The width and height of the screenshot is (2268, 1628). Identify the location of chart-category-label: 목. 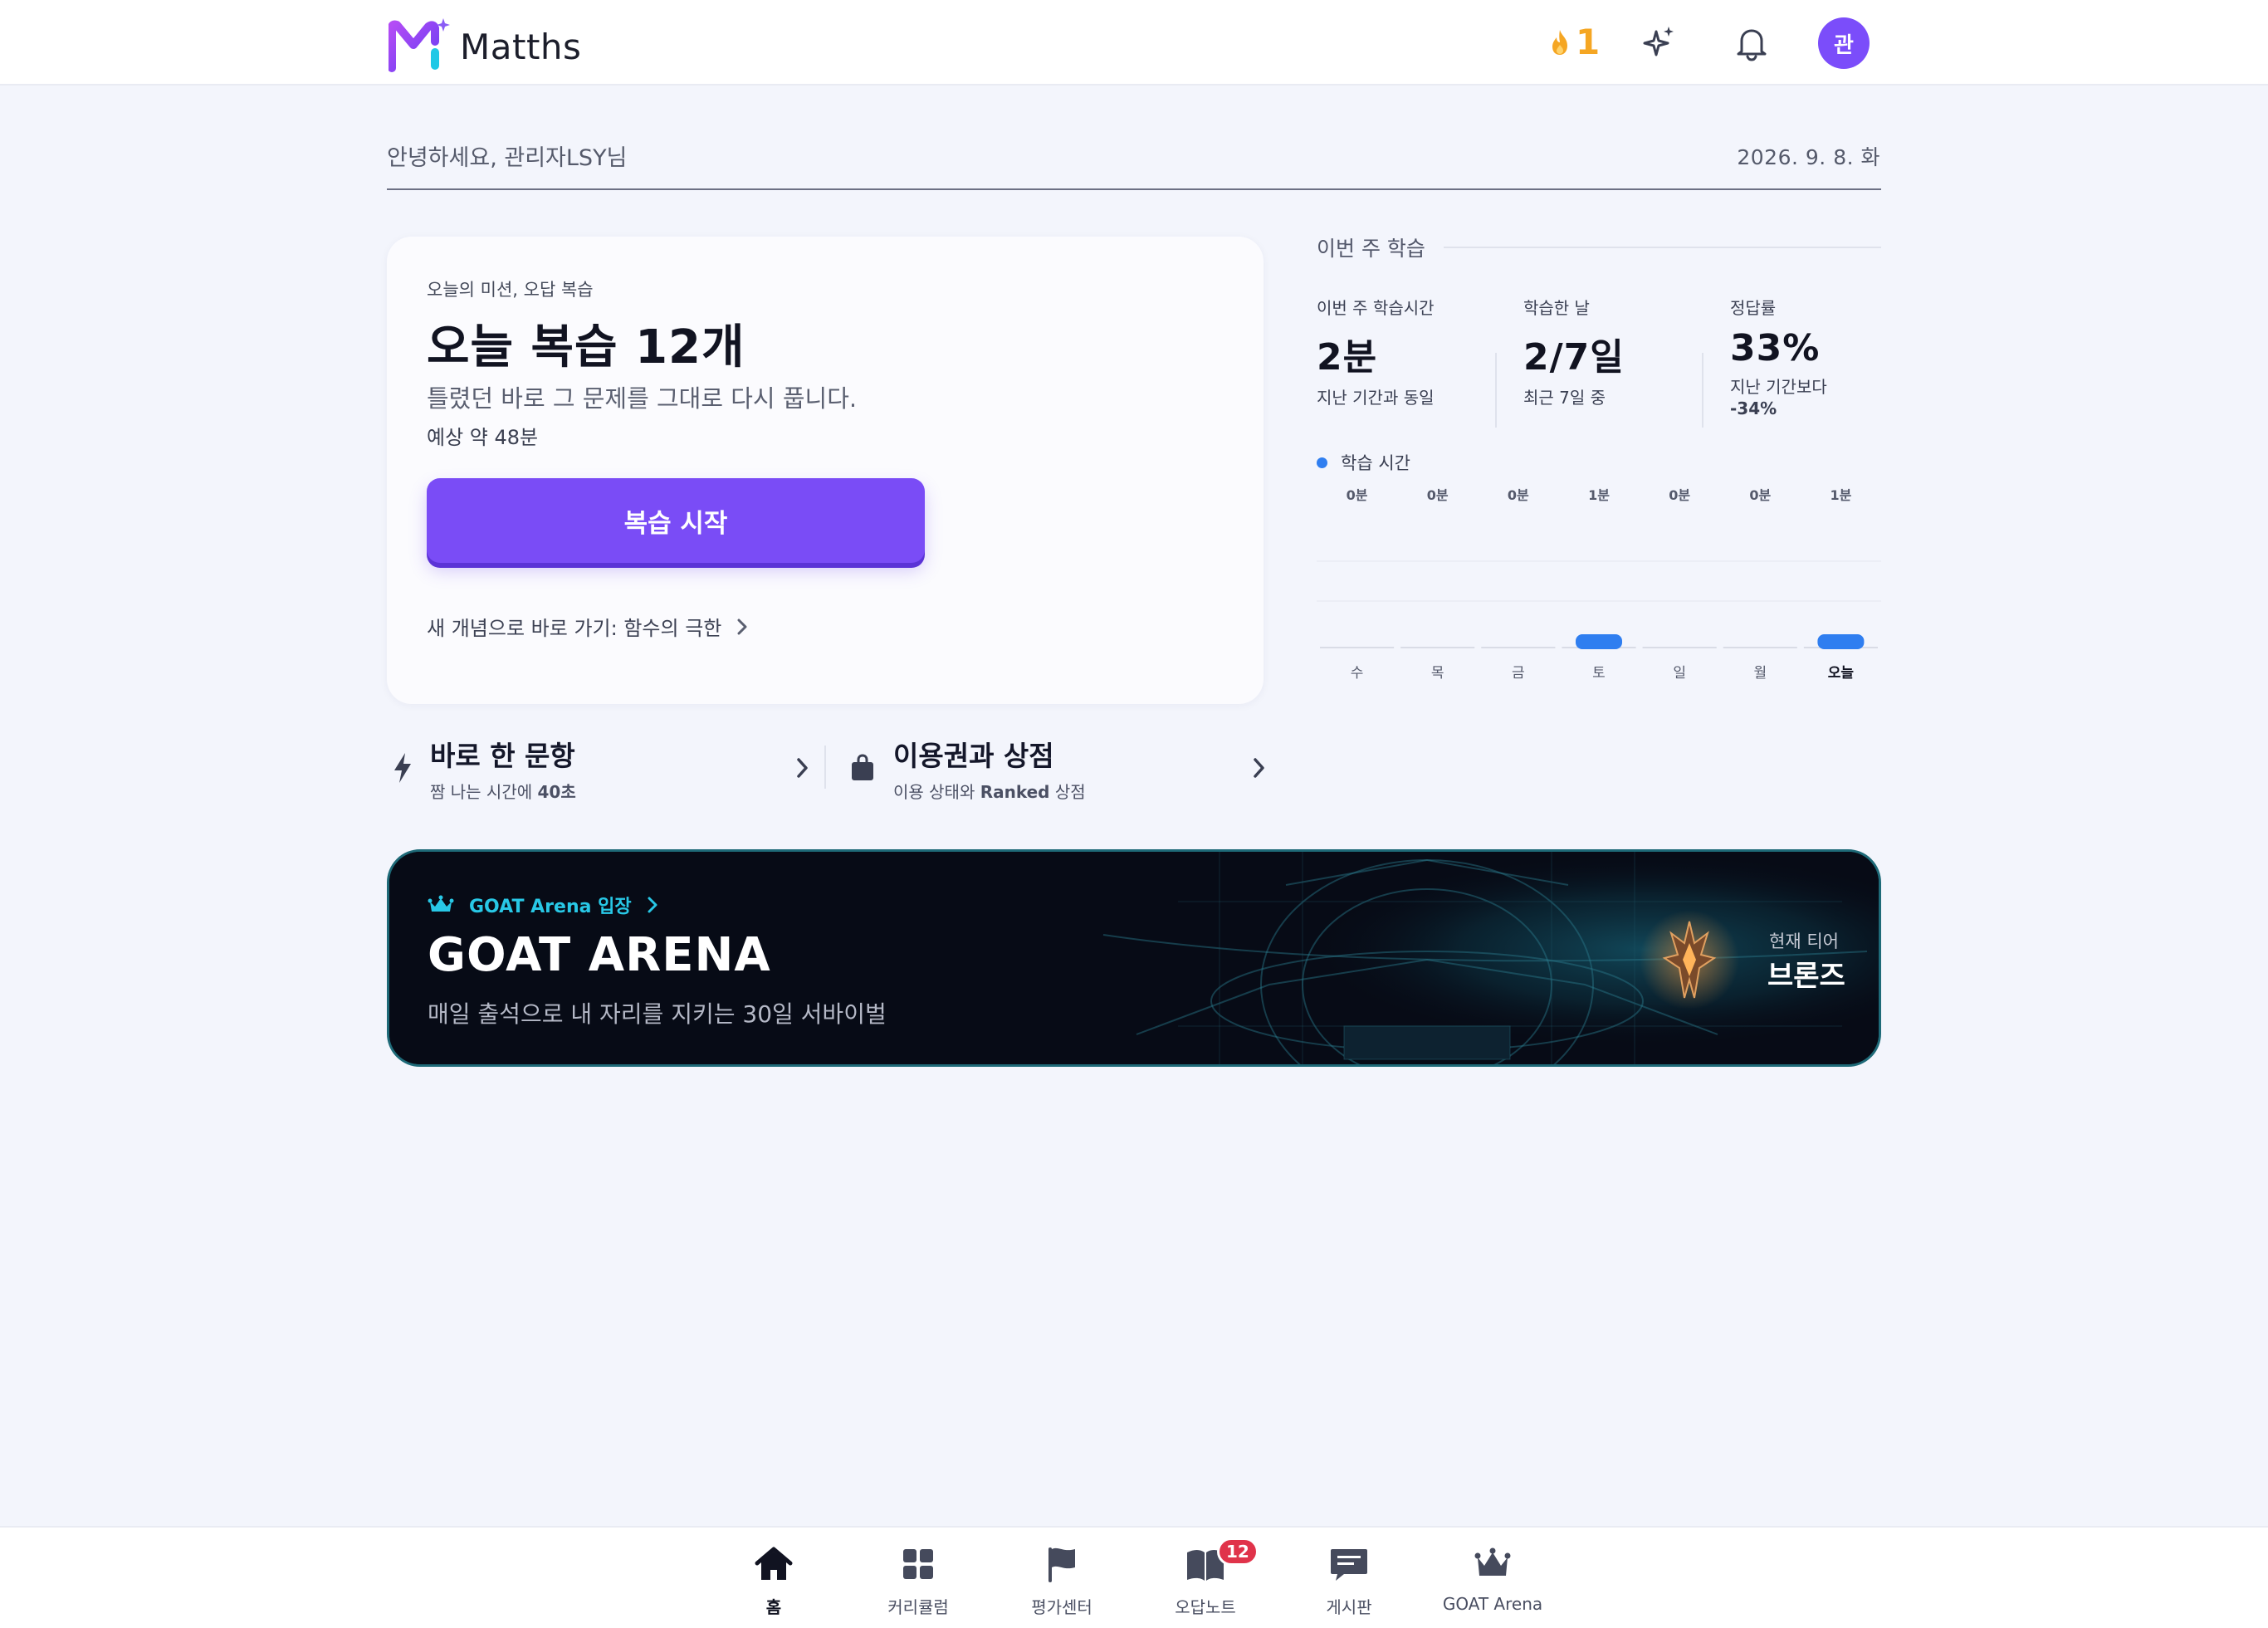
(1437, 673).